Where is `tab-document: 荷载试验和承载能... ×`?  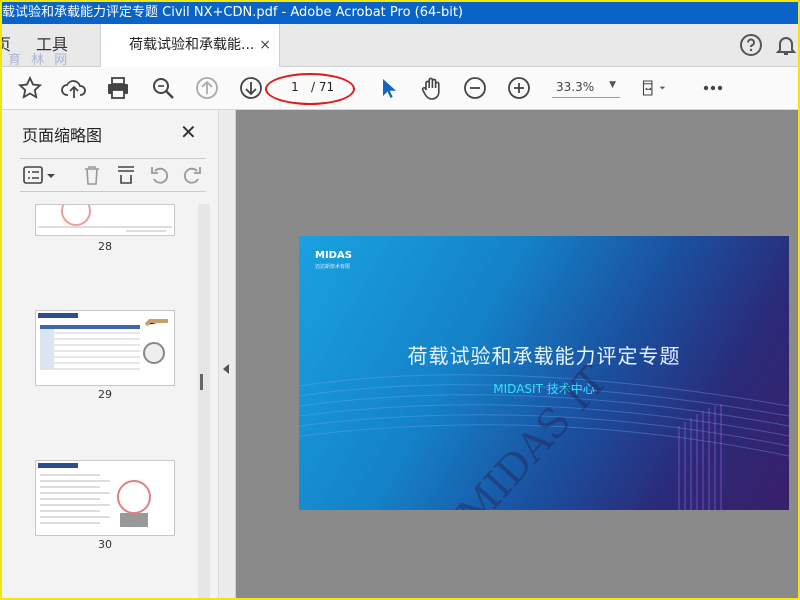
tab-document: 荷载试验和承载能... × is located at coordinates (190, 45).